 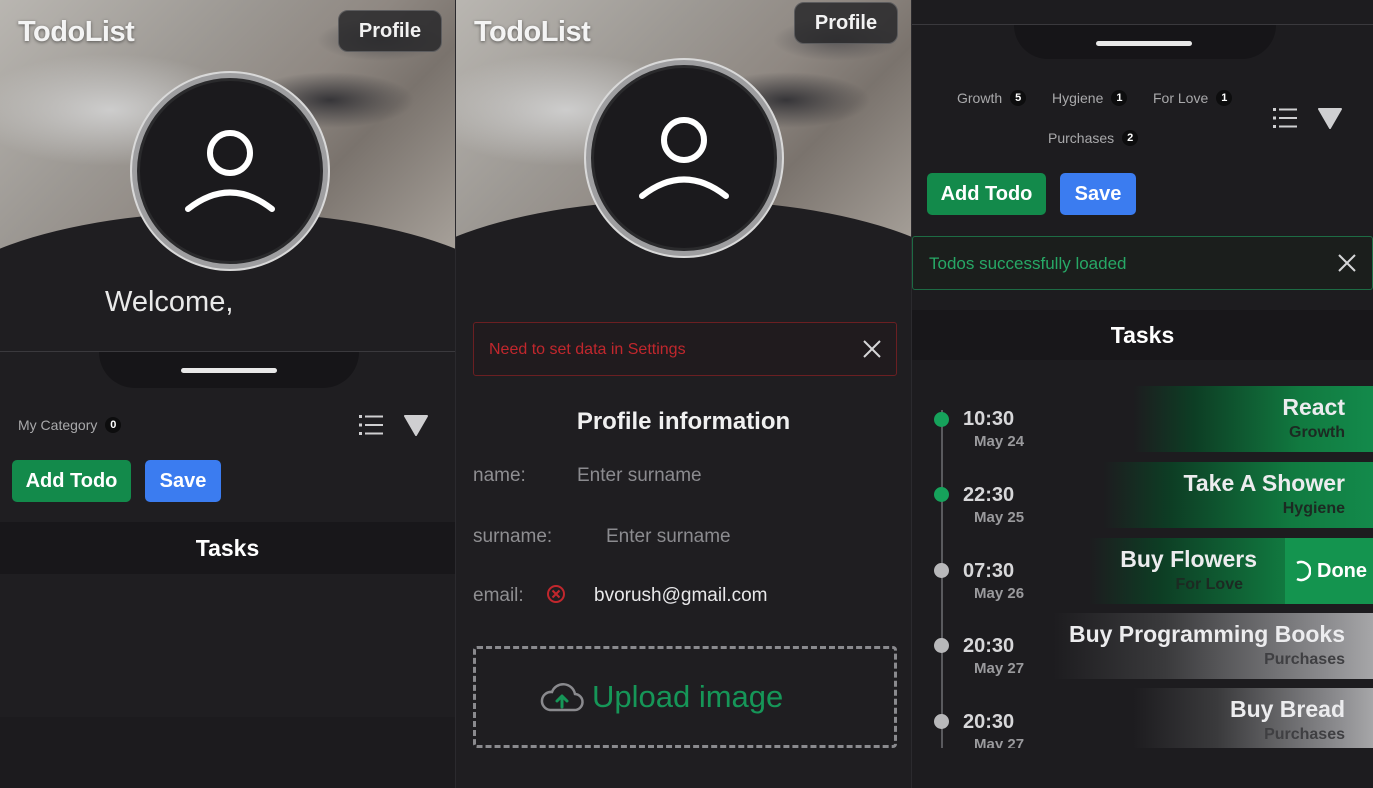 What do you see at coordinates (989, 495) in the screenshot?
I see `task-time: 22:30` at bounding box center [989, 495].